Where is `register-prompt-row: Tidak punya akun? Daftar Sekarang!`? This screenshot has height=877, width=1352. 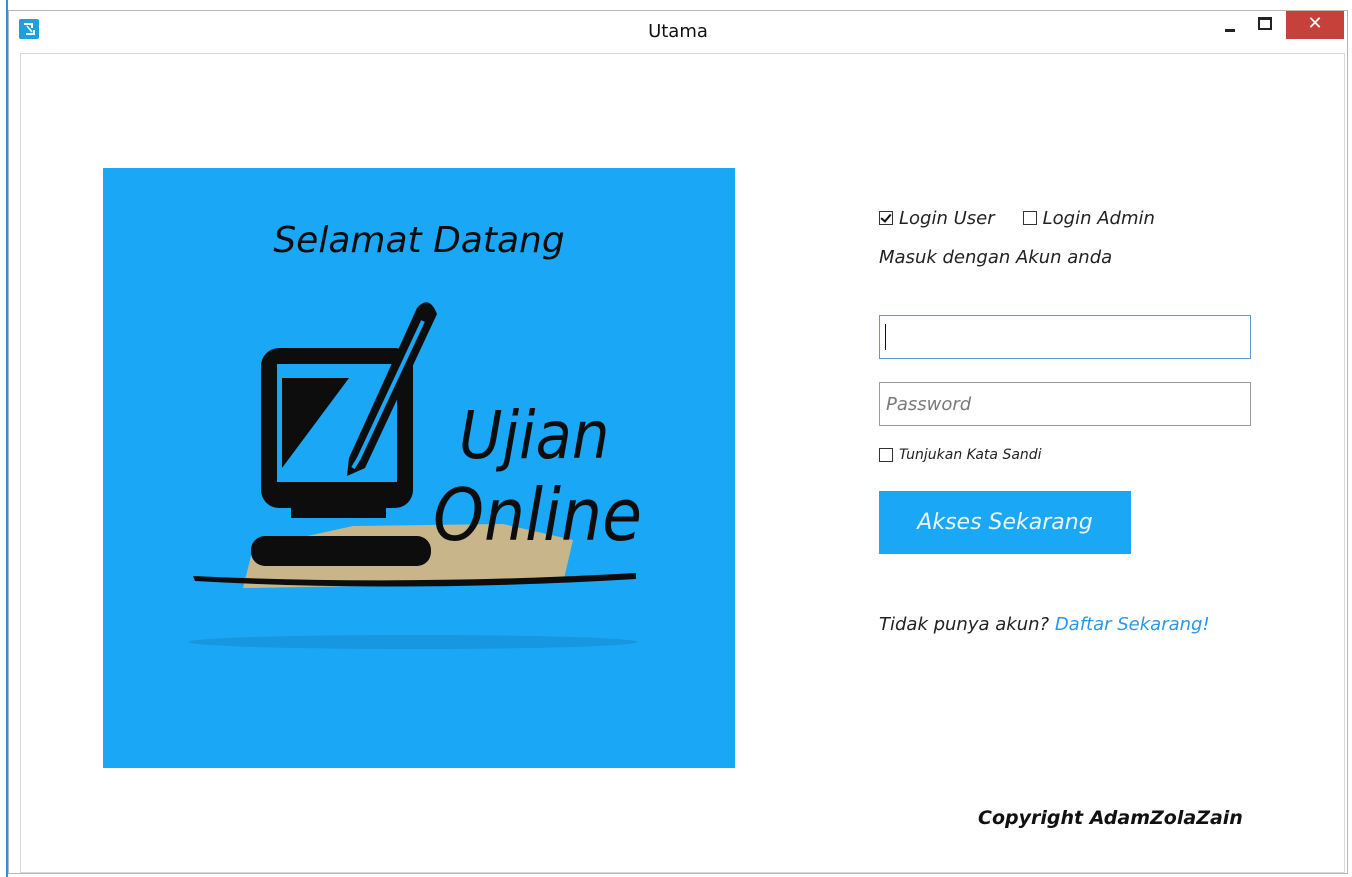 register-prompt-row: Tidak punya akun? Daftar Sekarang! is located at coordinates (1044, 624).